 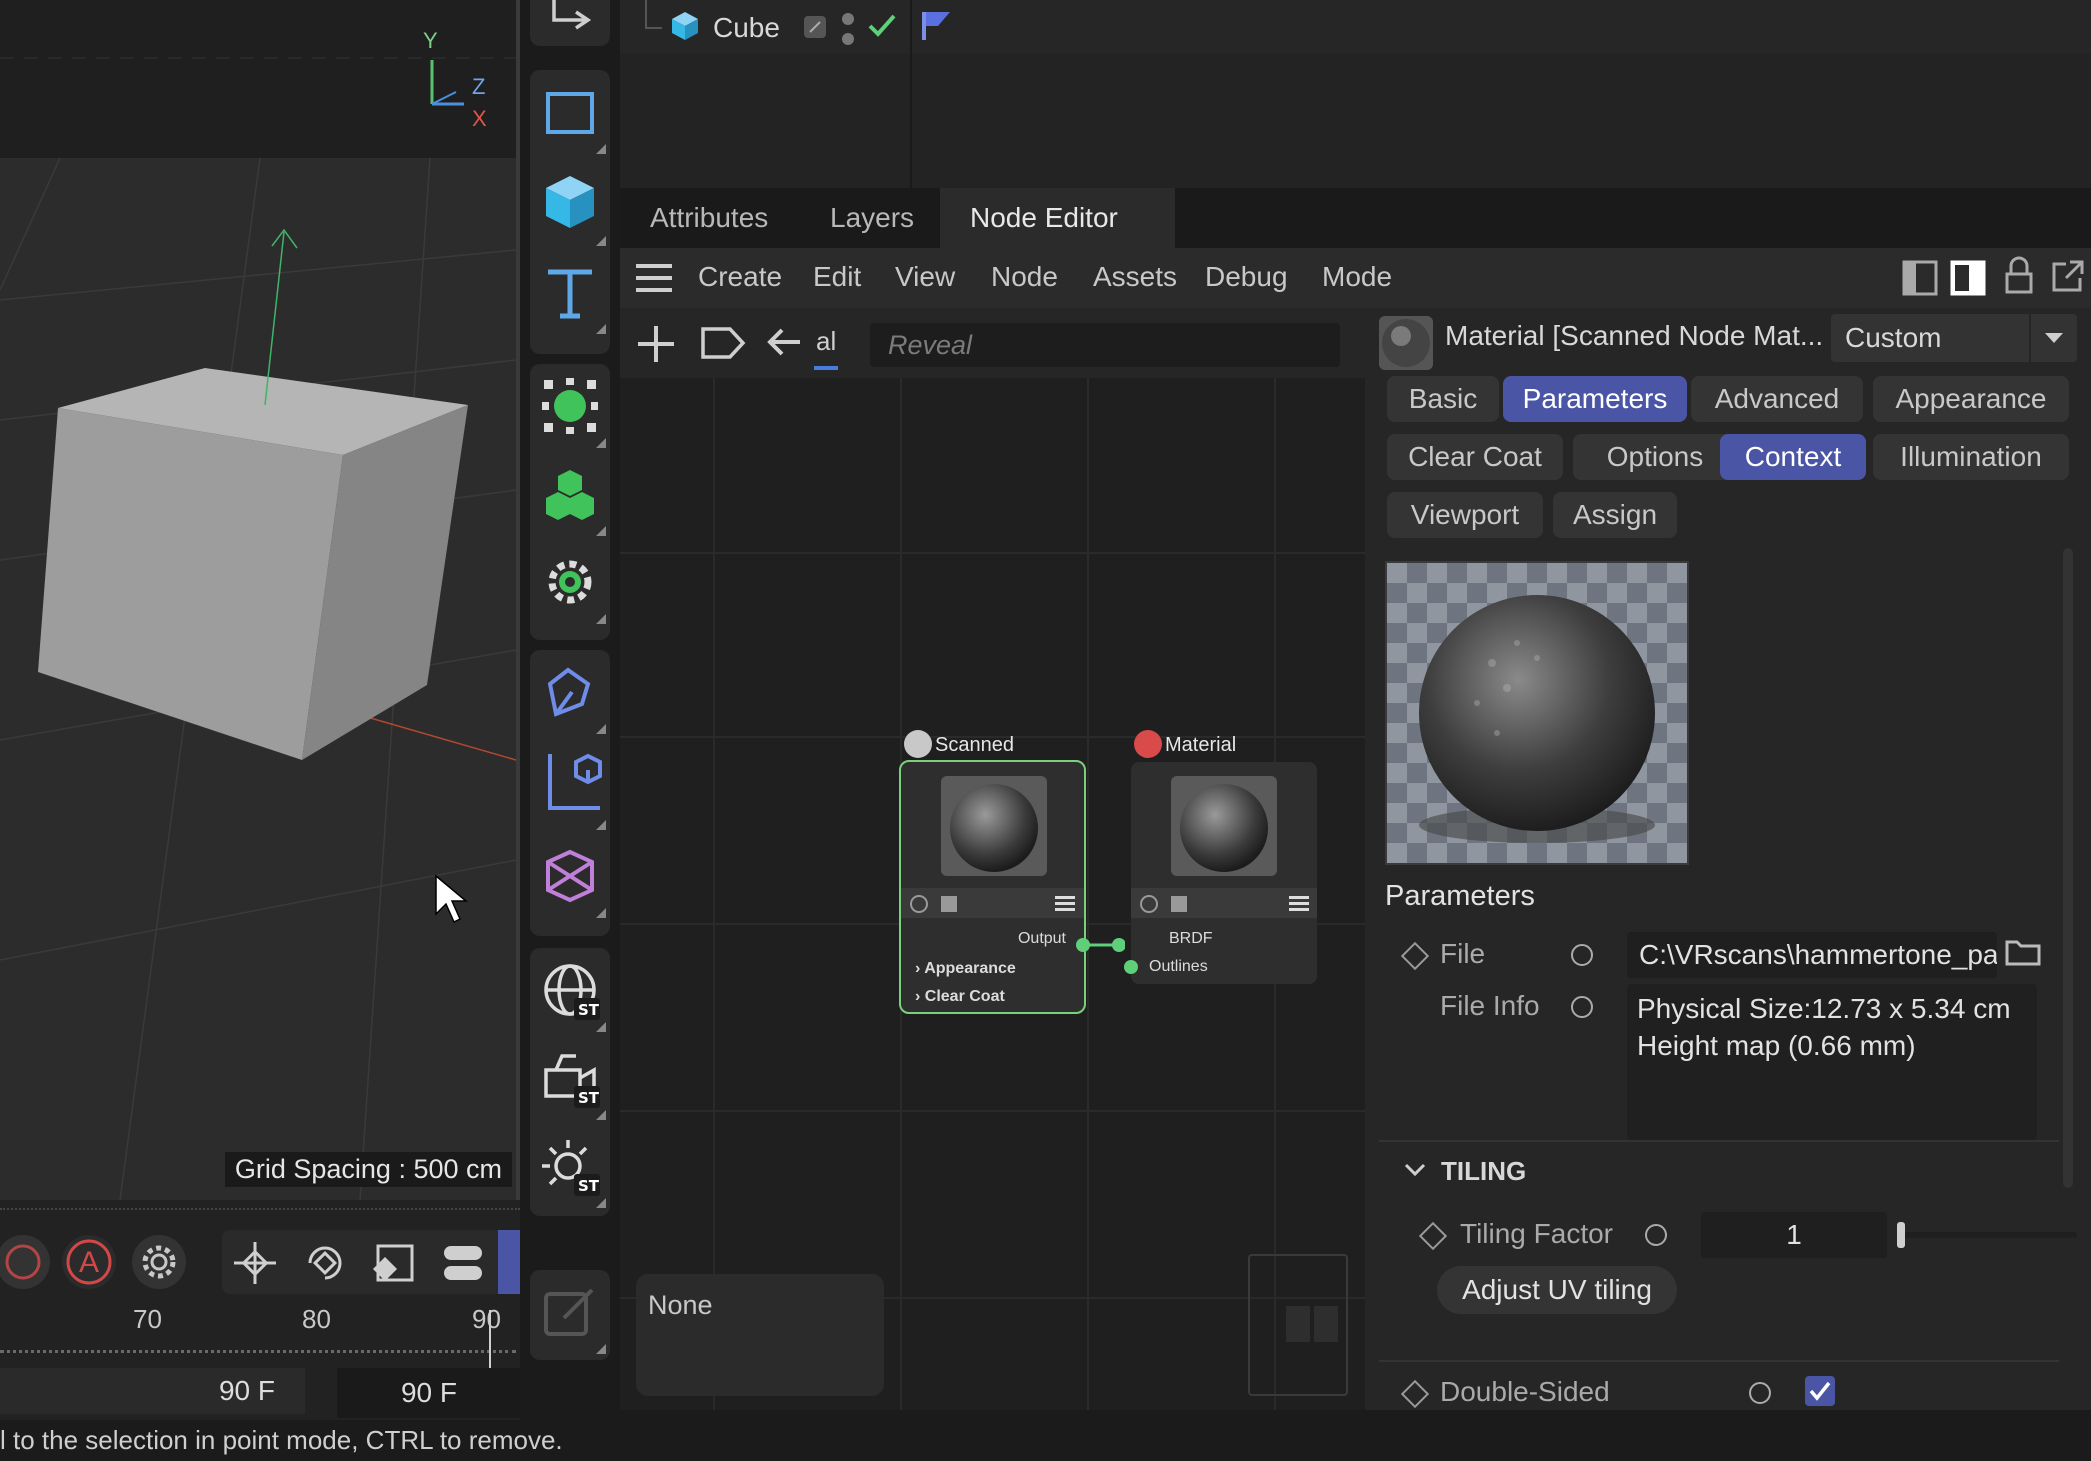 What do you see at coordinates (1794, 1235) in the screenshot?
I see `tiling-factor-field: 1` at bounding box center [1794, 1235].